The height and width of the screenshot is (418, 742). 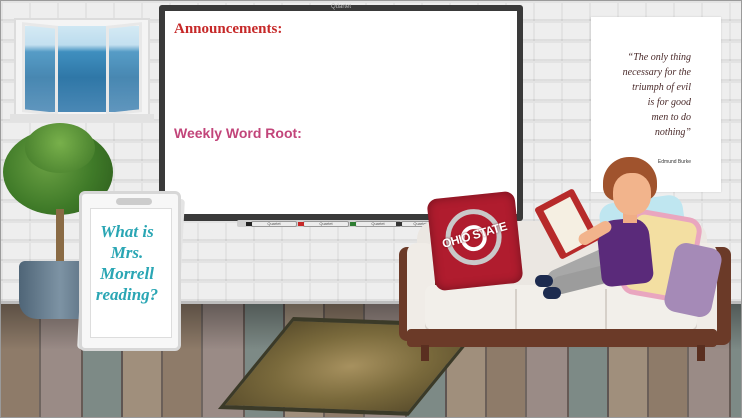 What do you see at coordinates (127, 263) in the screenshot?
I see `sign-text: What is Mrs. Morrell reading?` at bounding box center [127, 263].